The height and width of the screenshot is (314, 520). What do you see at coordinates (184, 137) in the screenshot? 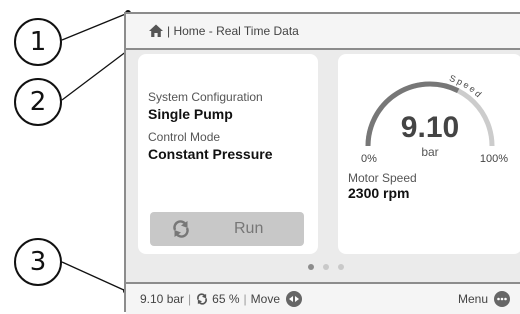
I see `control-mode-label: Control Mode` at bounding box center [184, 137].